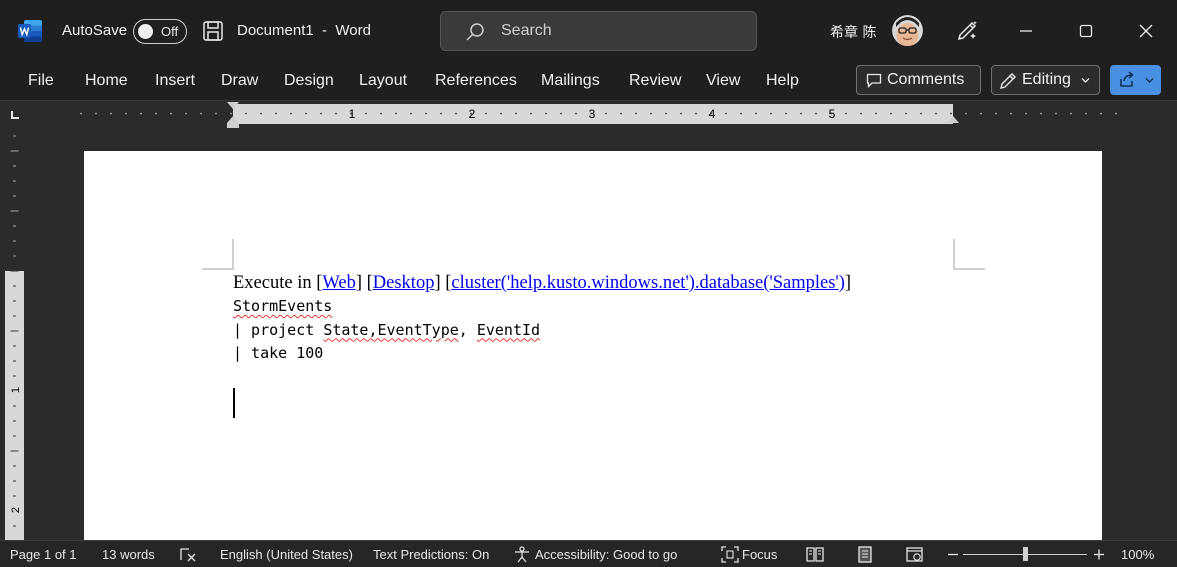  I want to click on close-icon, so click(1146, 31).